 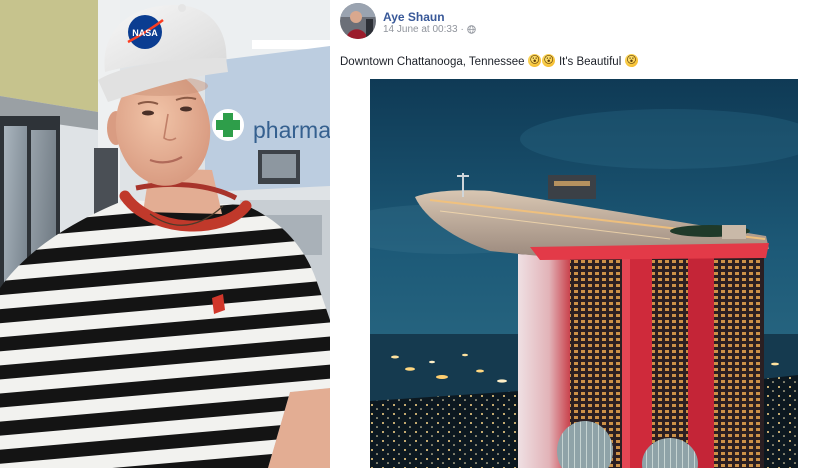 I want to click on author-avatar, so click(x=358, y=21).